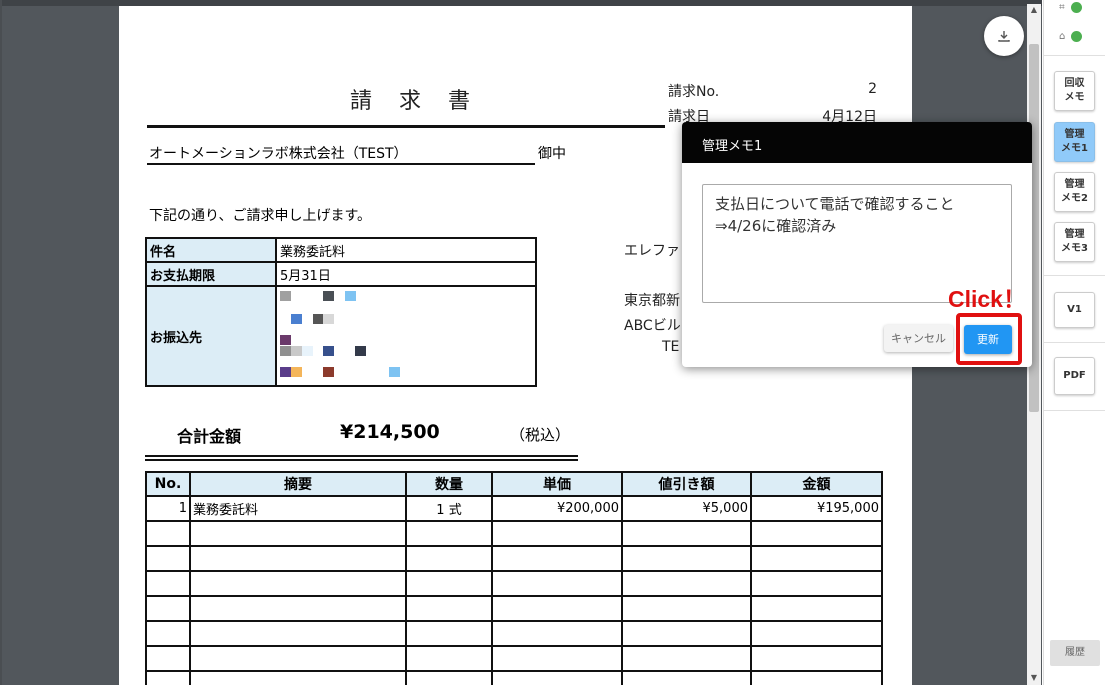 This screenshot has height=685, width=1105. Describe the element at coordinates (552, 154) in the screenshot. I see `honorific: 御中` at that location.